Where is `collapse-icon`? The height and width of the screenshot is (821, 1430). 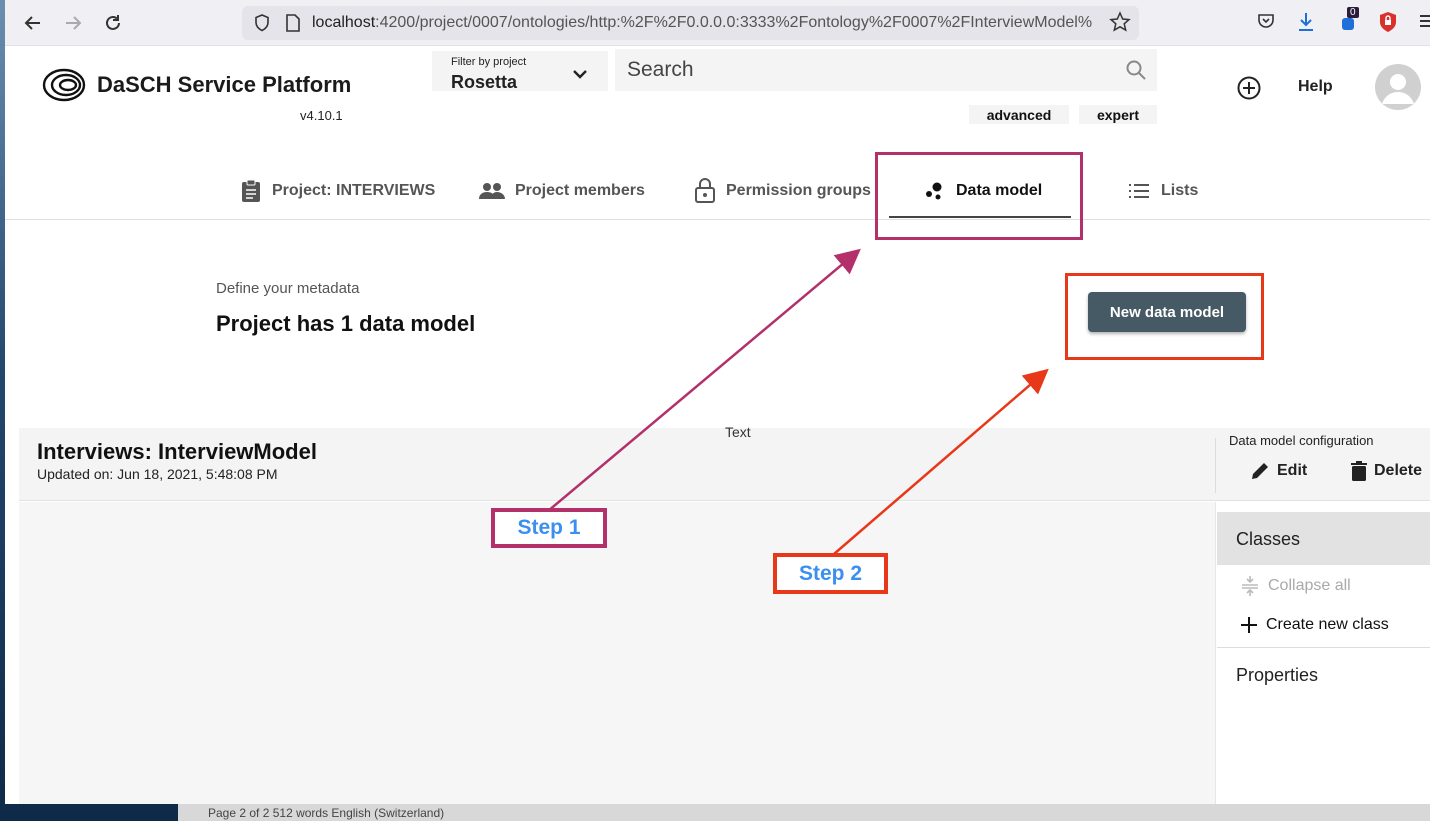 collapse-icon is located at coordinates (1250, 586).